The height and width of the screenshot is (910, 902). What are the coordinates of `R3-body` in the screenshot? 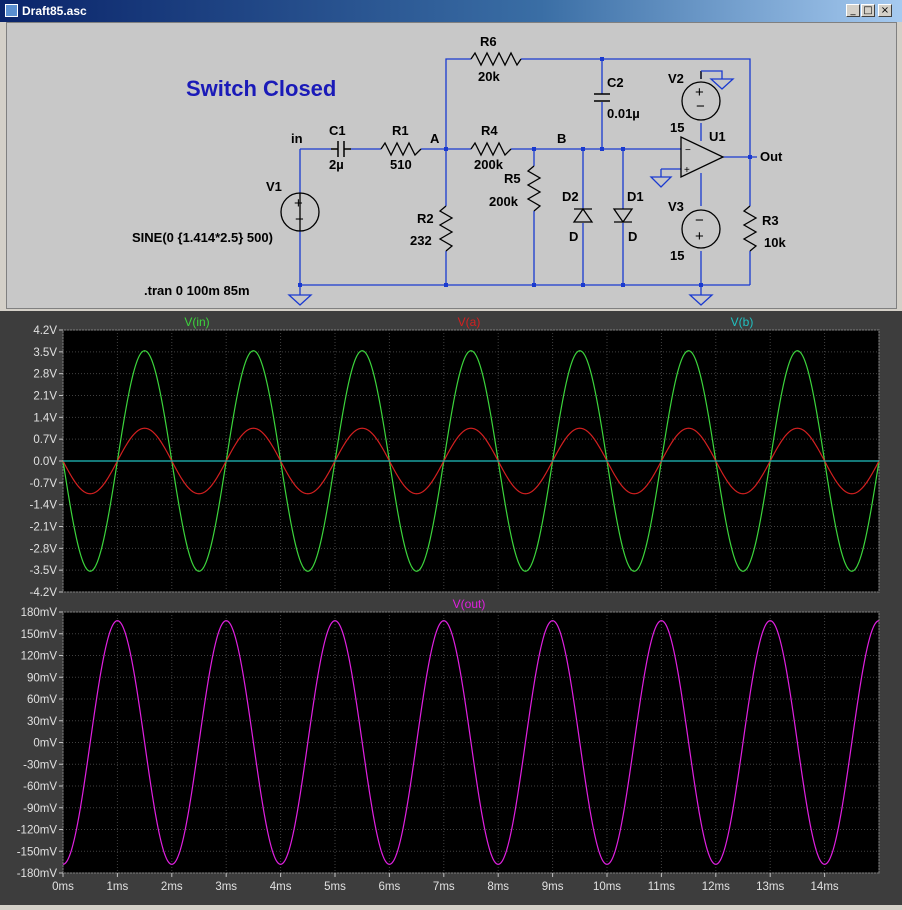 It's located at (750, 228).